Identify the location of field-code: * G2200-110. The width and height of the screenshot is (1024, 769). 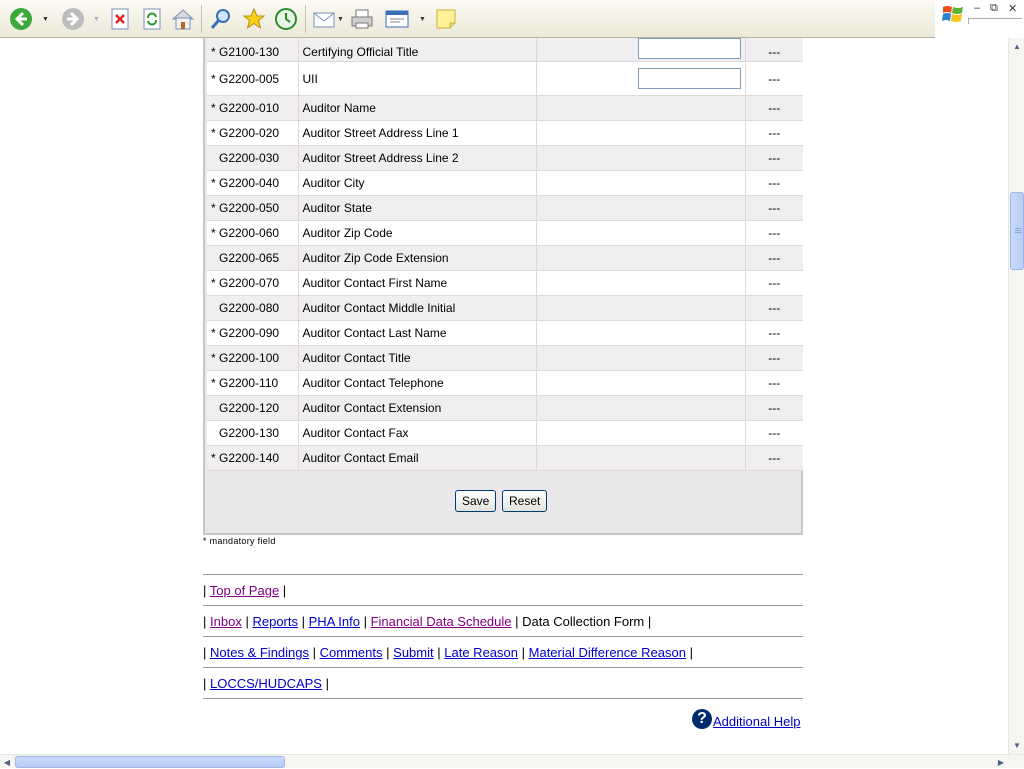
(253, 383).